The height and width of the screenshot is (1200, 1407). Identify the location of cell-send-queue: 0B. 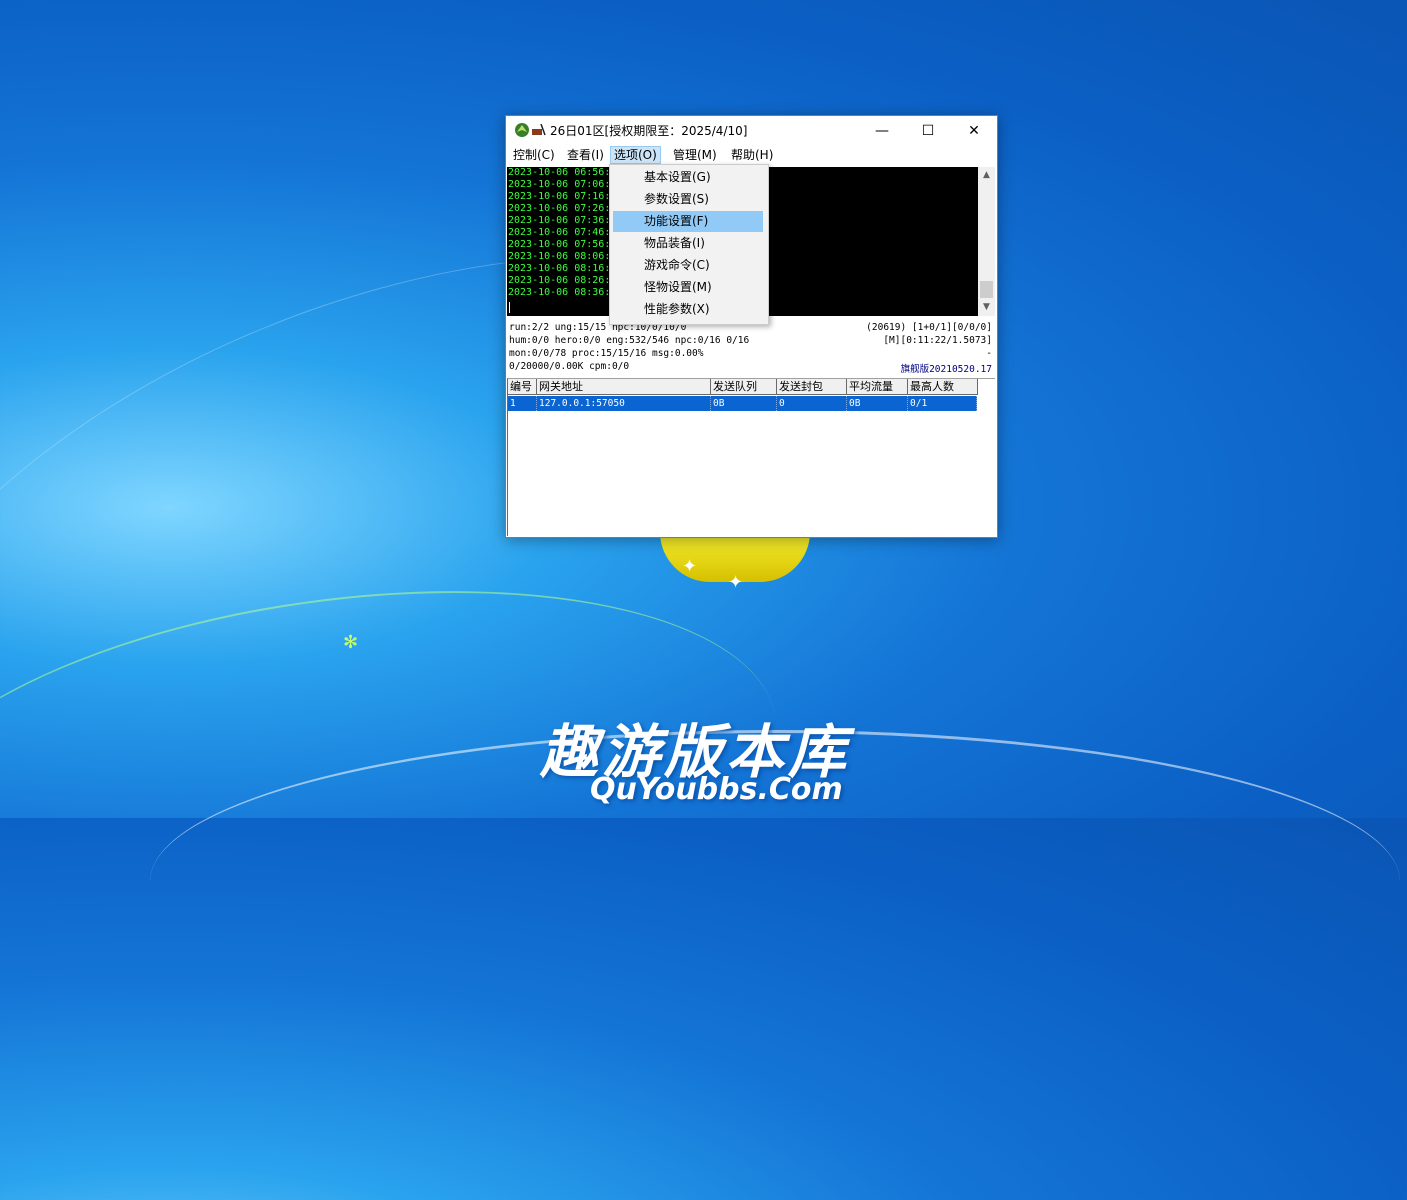
(744, 403).